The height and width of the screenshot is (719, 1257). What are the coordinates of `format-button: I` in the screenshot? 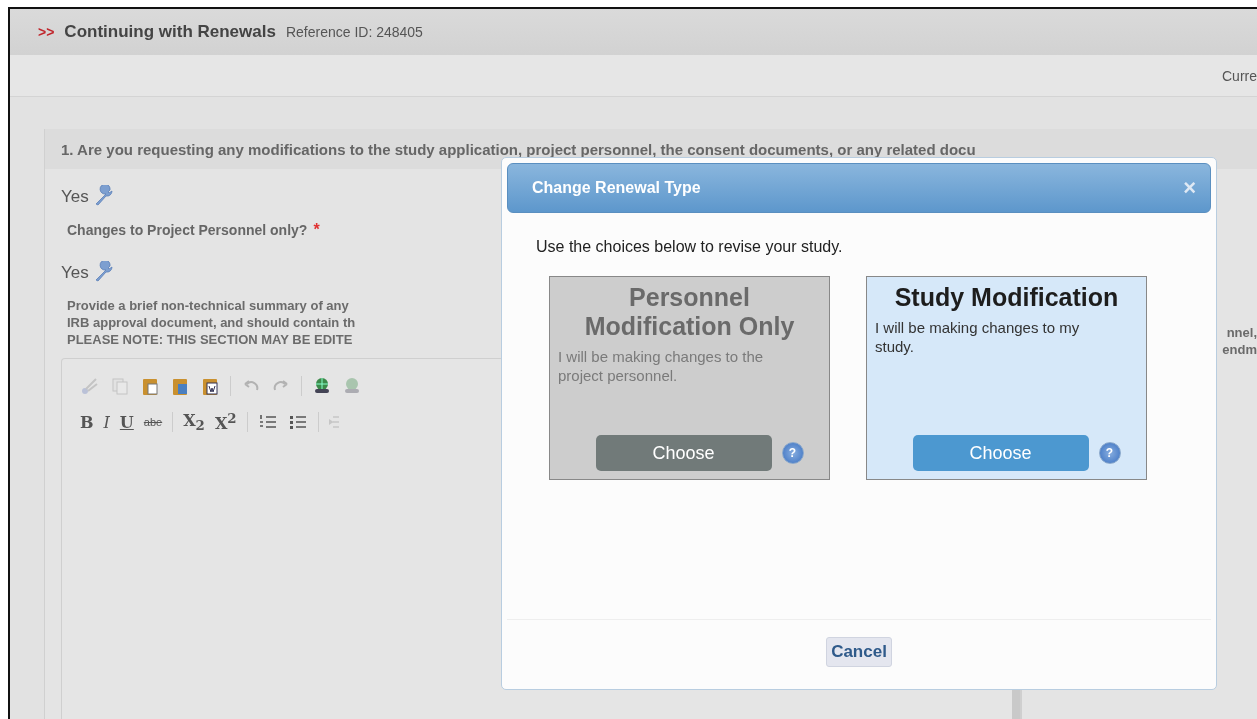 It's located at (106, 422).